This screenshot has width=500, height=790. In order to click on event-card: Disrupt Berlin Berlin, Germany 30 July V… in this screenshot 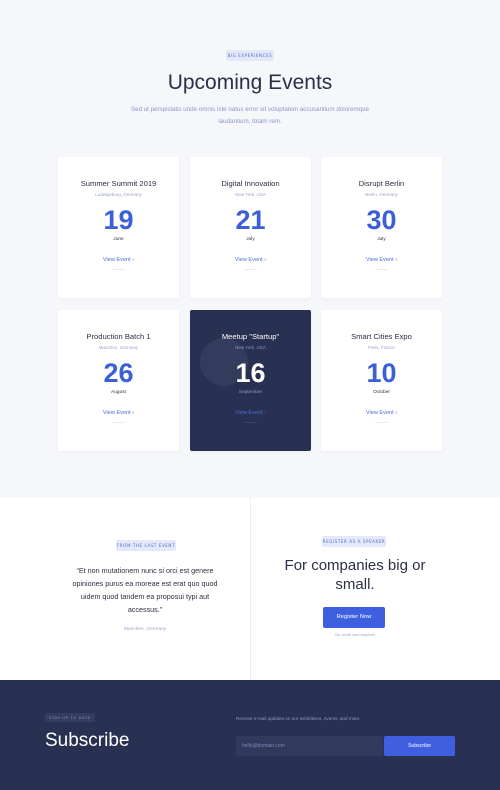, I will do `click(381, 227)`.